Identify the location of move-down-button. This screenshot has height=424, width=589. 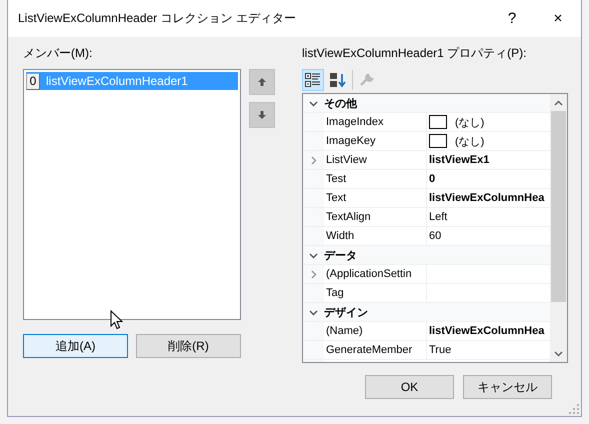
(262, 115).